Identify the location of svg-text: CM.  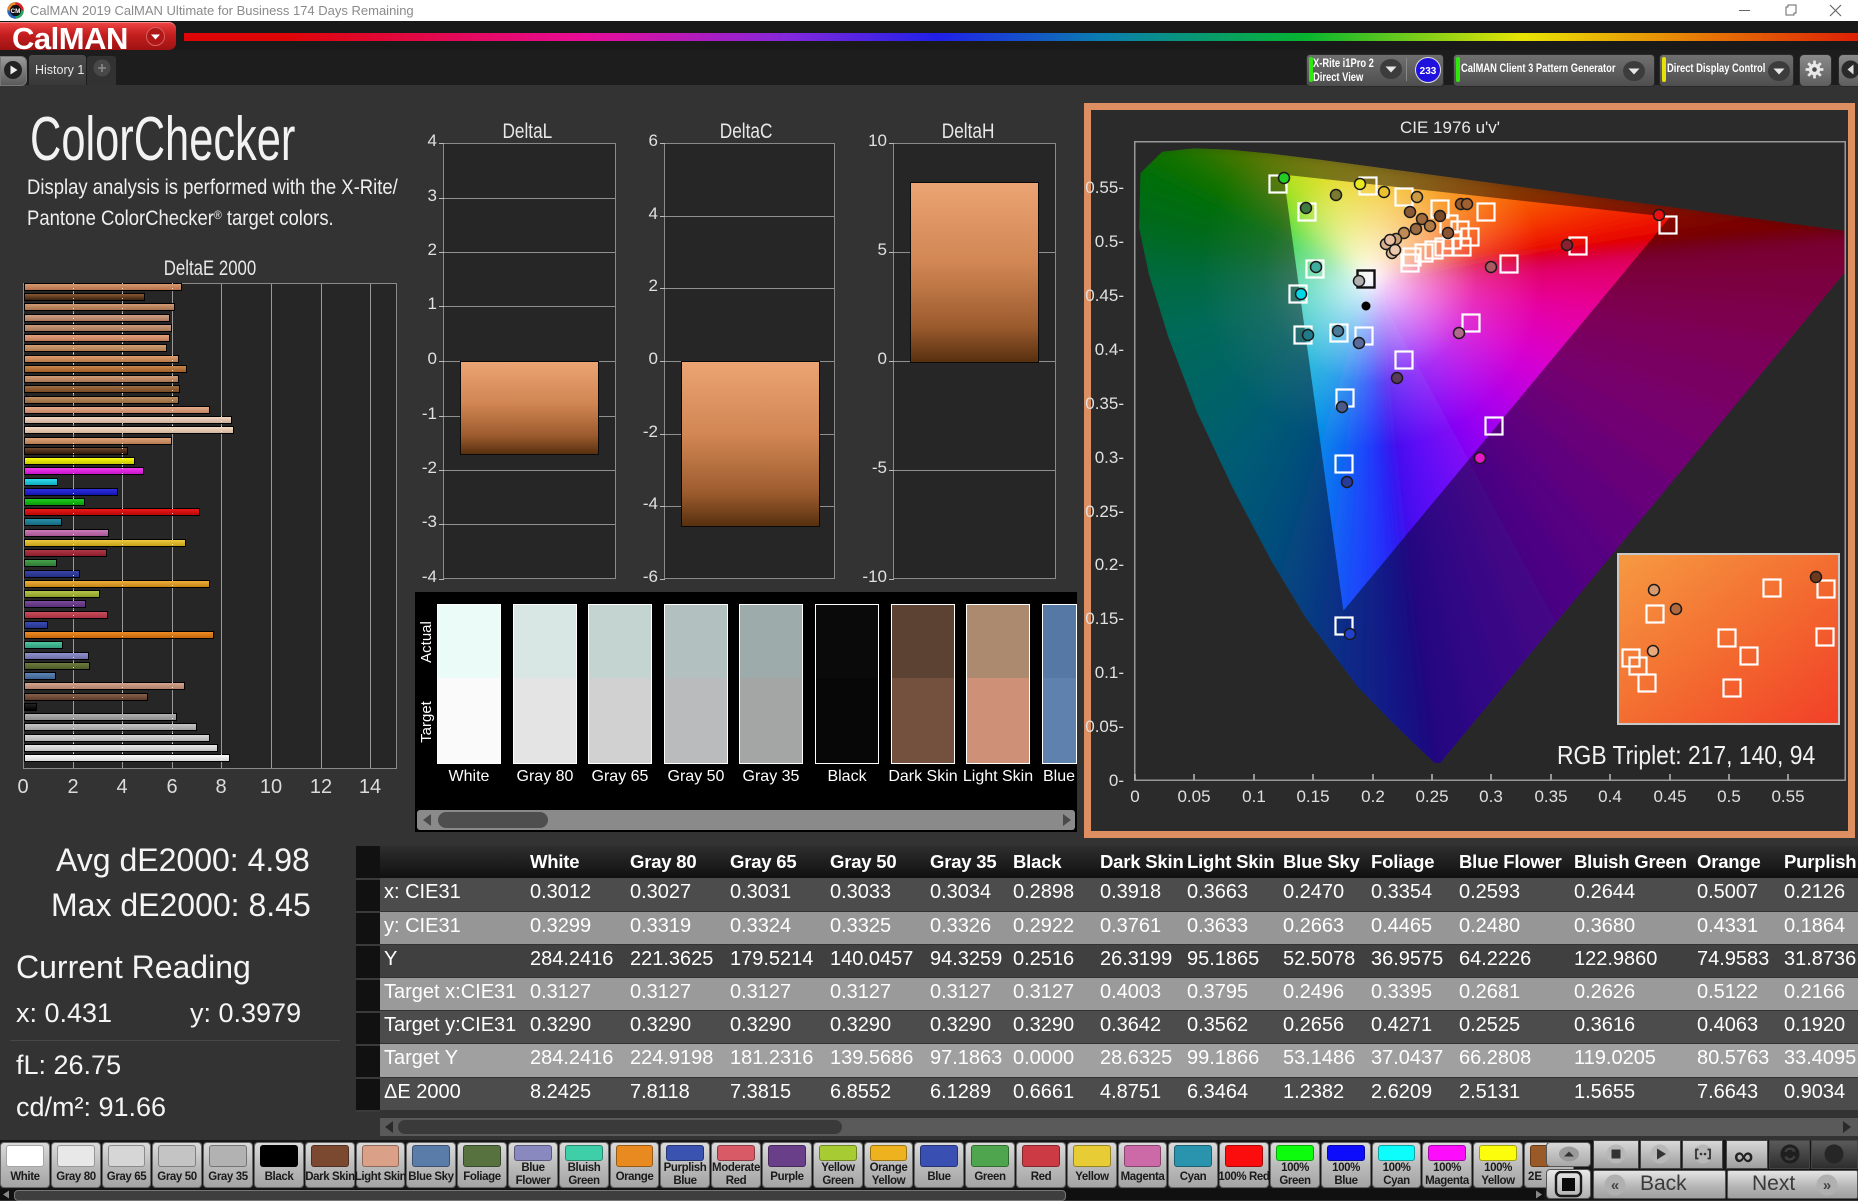
(16, 11).